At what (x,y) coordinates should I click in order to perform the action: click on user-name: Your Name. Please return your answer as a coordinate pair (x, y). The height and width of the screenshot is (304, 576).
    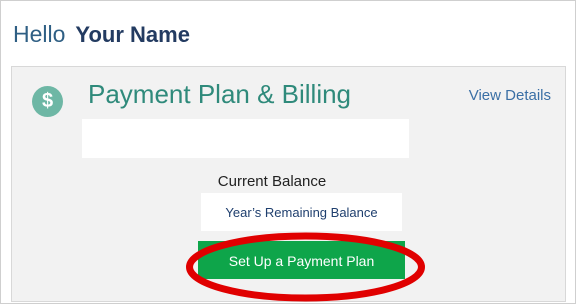
    Looking at the image, I should click on (132, 34).